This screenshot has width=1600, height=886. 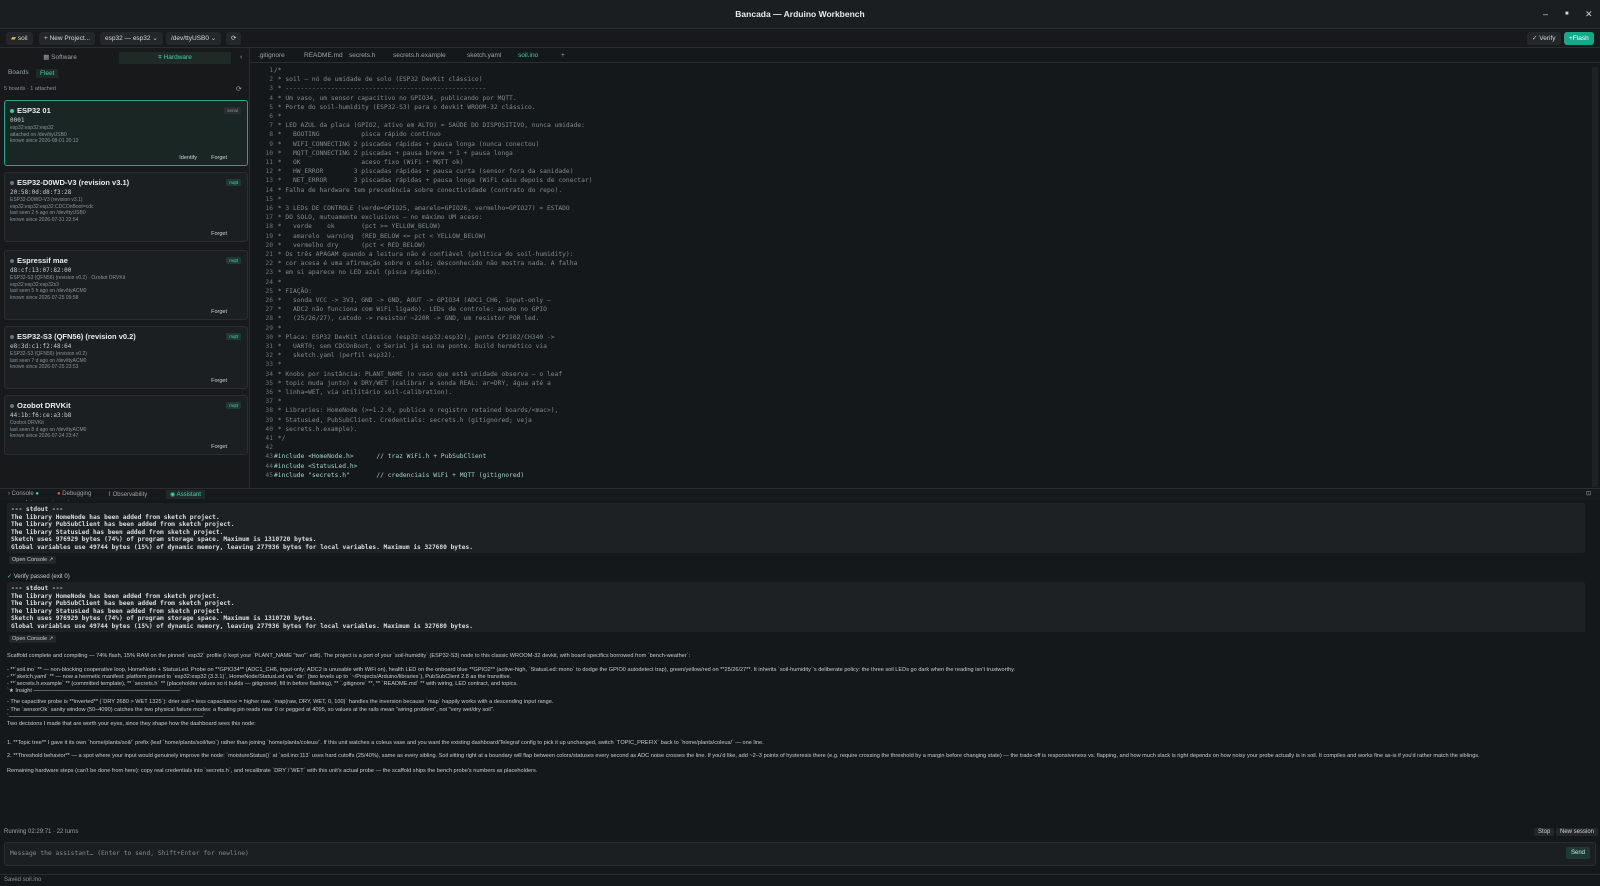 I want to click on file-tab: sketch.yaml, so click(x=484, y=55).